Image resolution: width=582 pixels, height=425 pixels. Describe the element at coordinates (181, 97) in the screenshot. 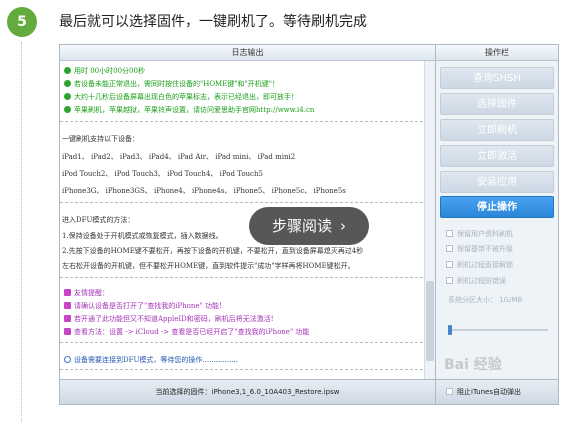

I see `log-line: 大约十几秒后设备屏幕出现白色的苹果标志，表示已经退出，即可放手！` at that location.